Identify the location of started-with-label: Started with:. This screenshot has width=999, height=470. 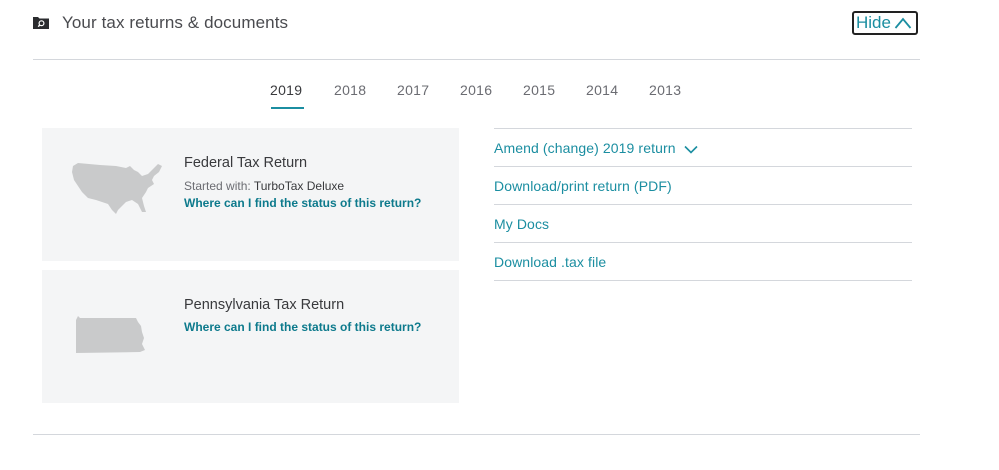
(217, 186).